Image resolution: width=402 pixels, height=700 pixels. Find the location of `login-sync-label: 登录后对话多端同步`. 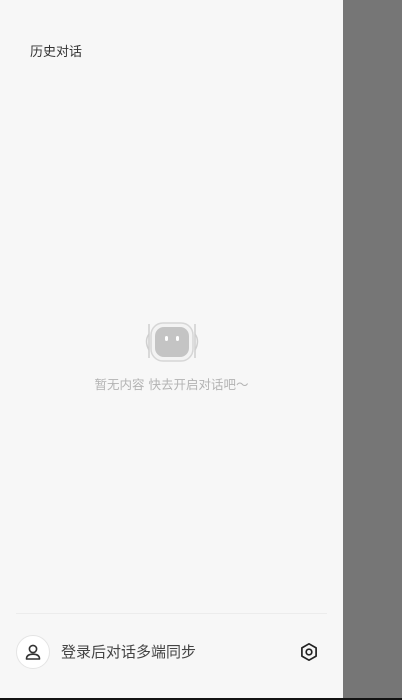

login-sync-label: 登录后对话多端同步 is located at coordinates (128, 652).